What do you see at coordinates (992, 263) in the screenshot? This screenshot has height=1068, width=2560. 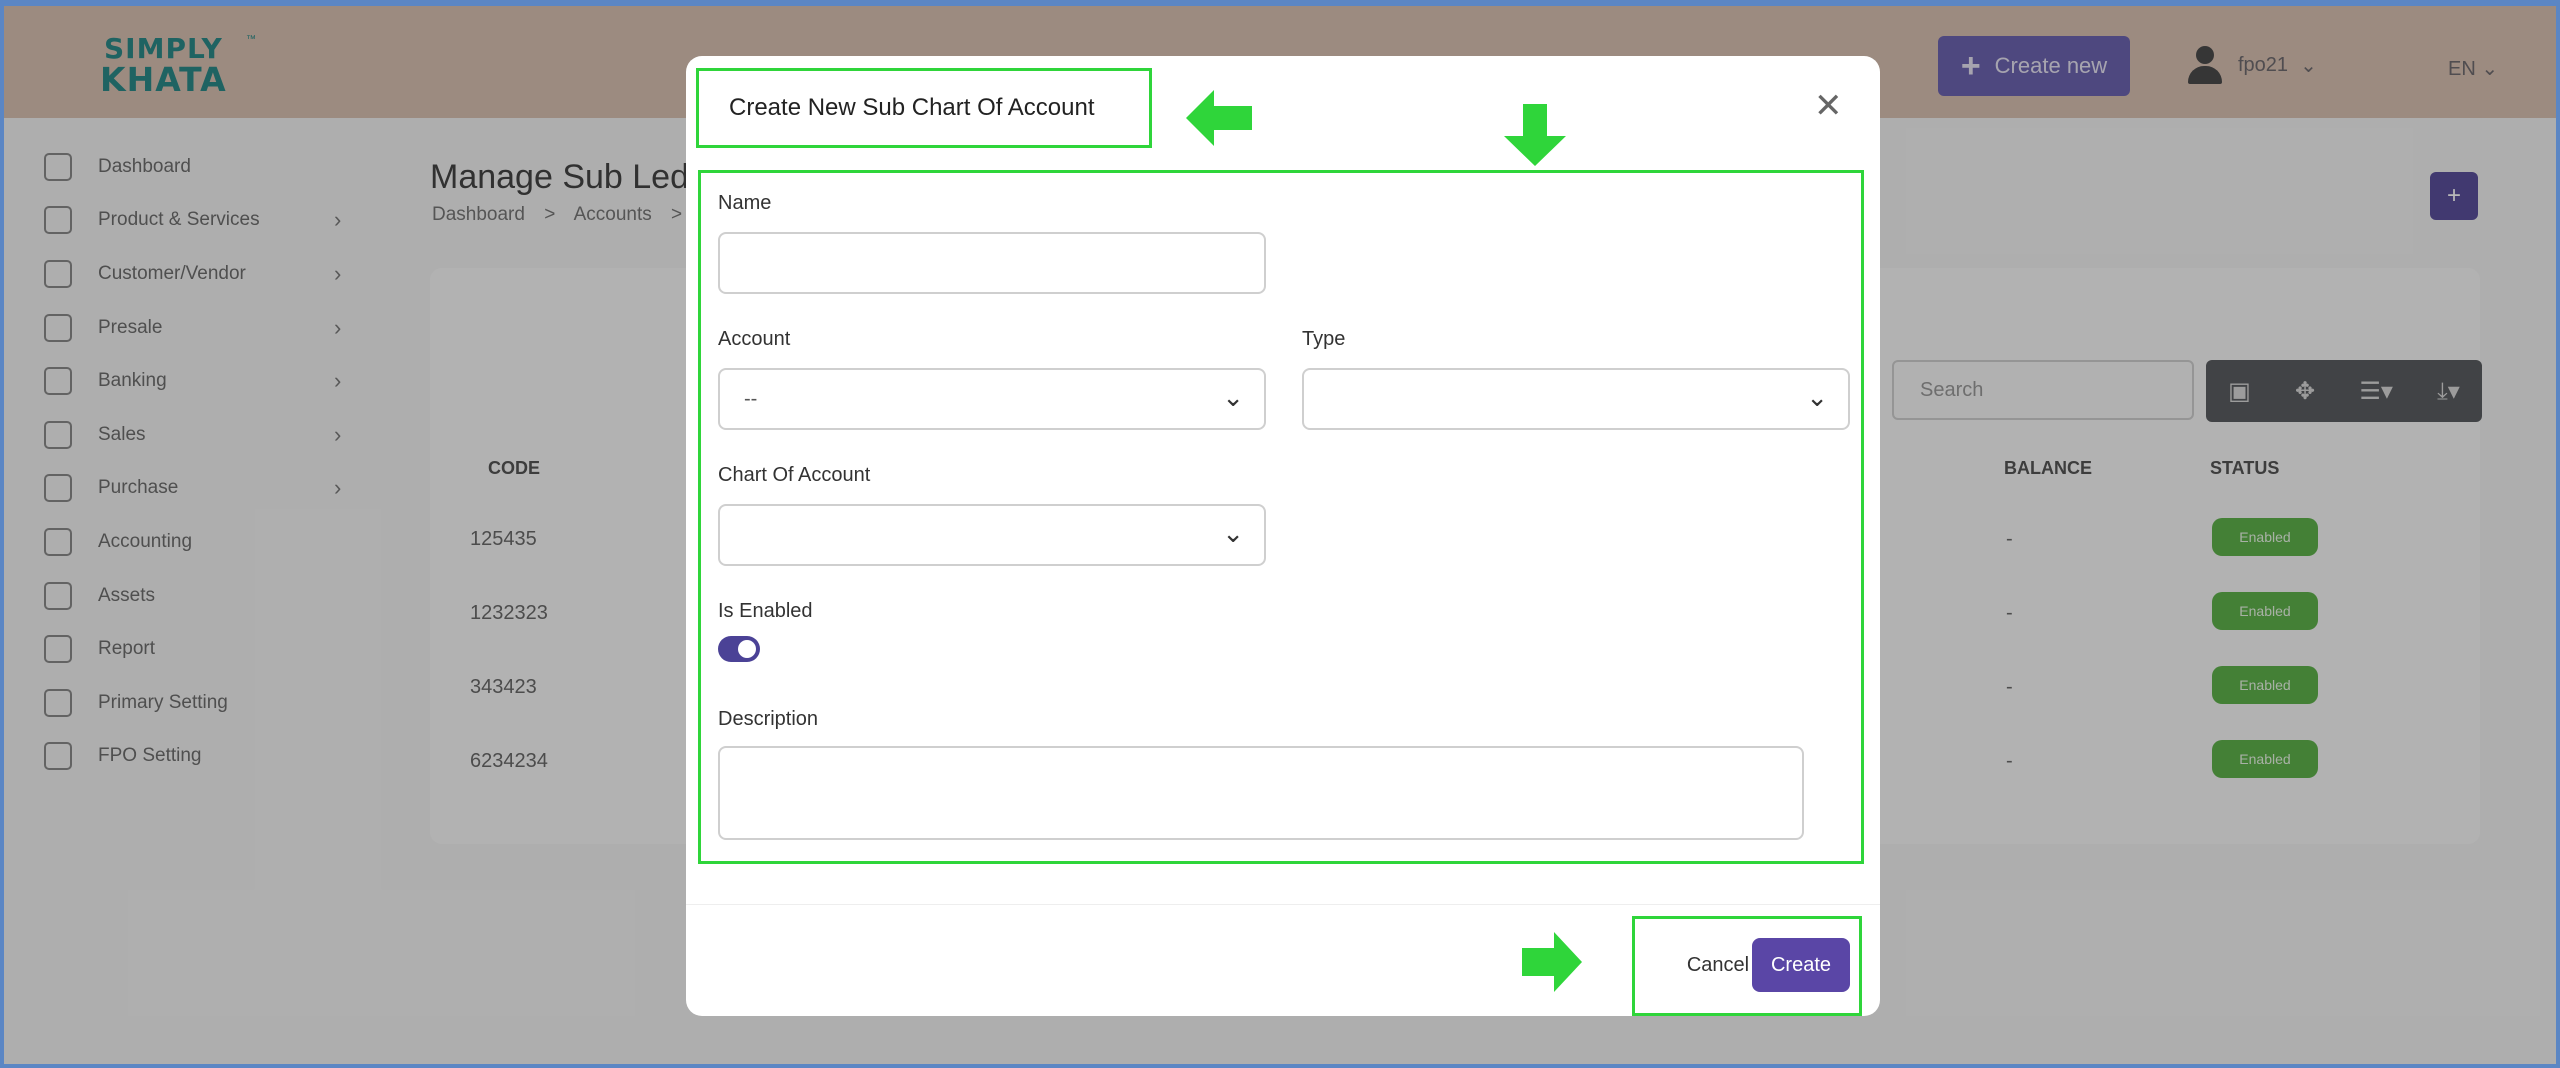 I see `name-field` at bounding box center [992, 263].